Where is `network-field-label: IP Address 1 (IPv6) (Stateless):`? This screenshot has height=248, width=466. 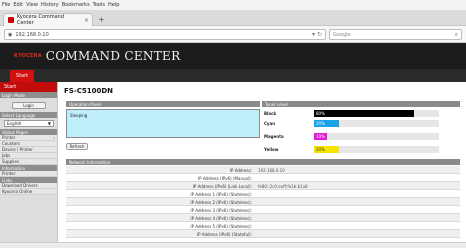
network-field-label: IP Address 1 (IPv6) (Stateless): is located at coordinates (221, 194).